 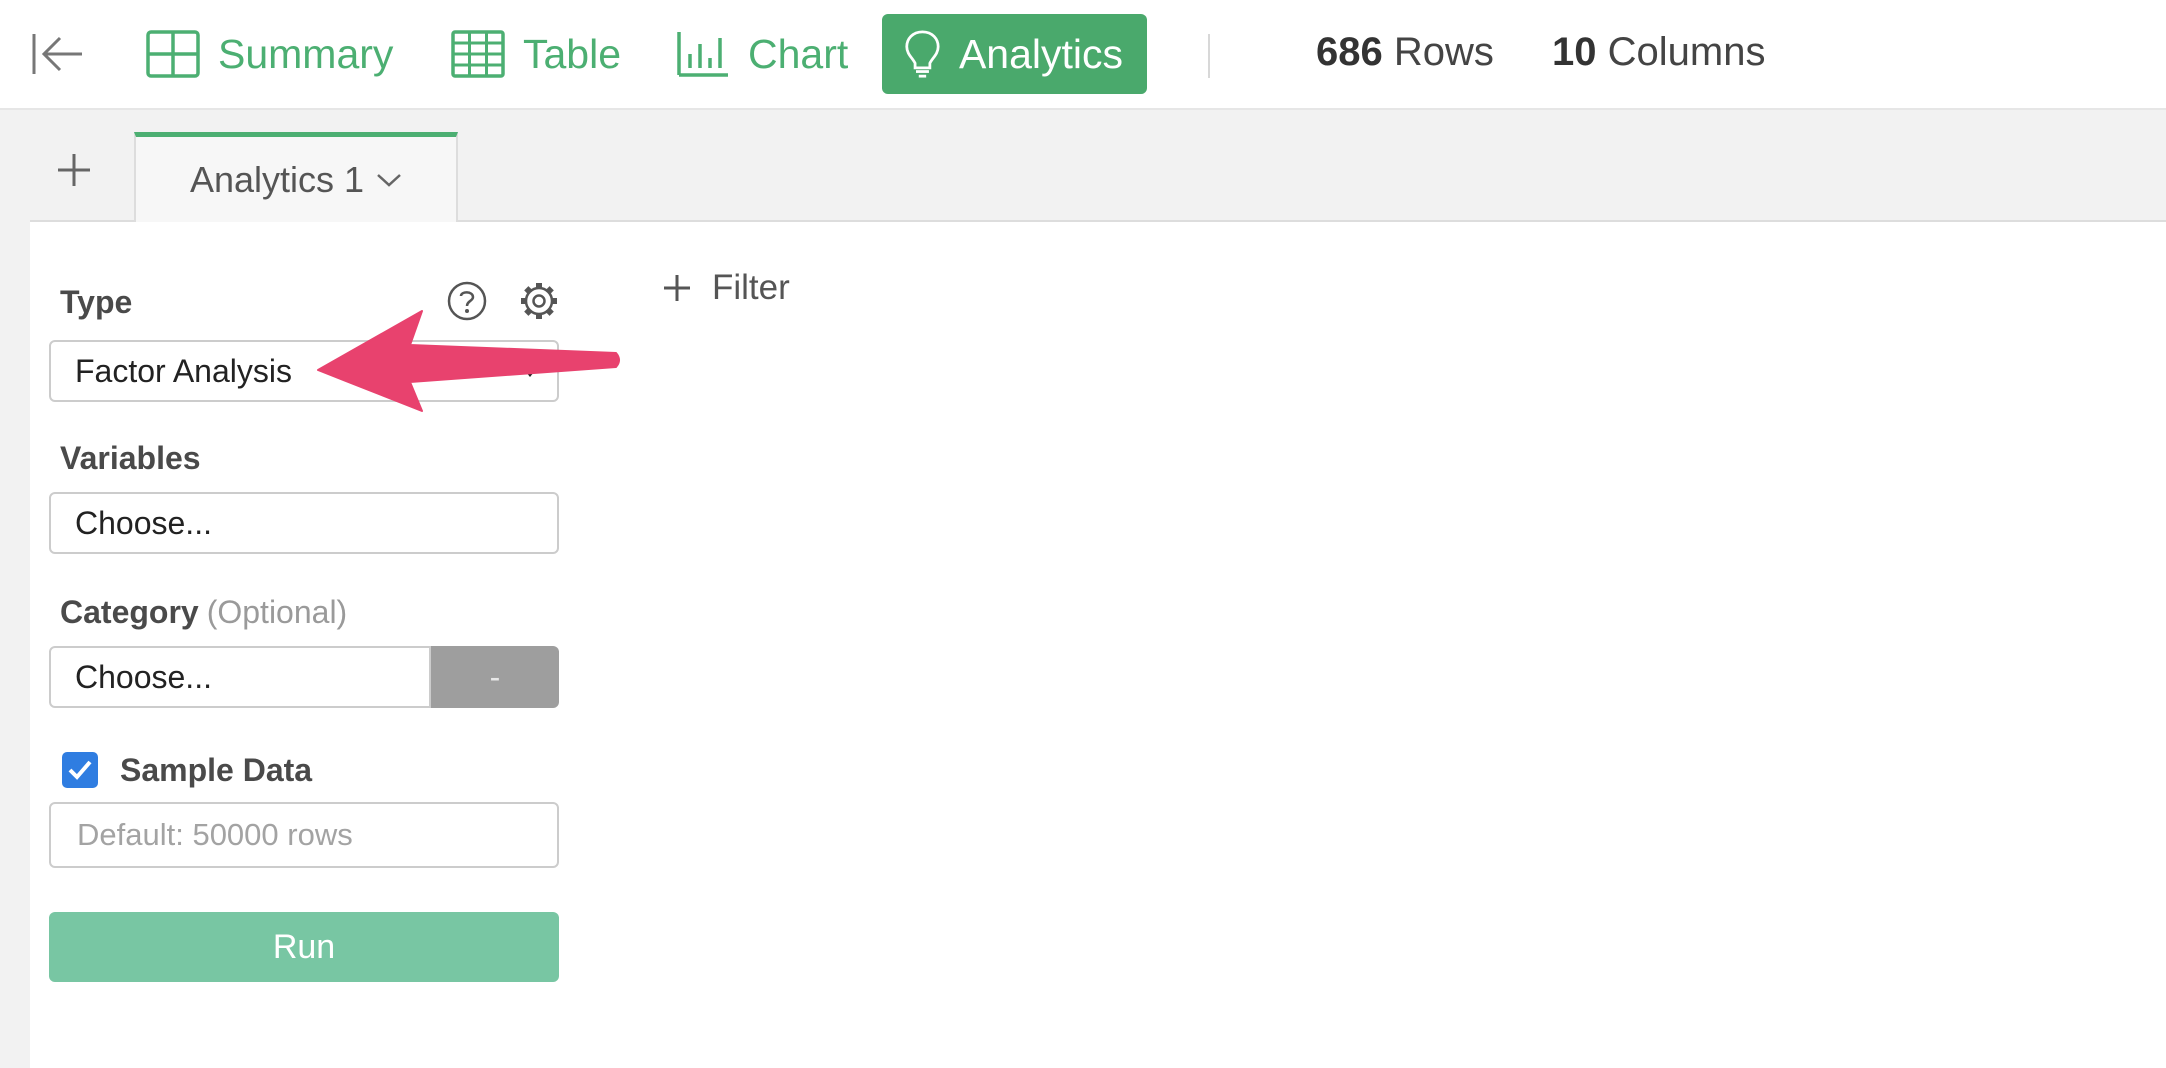 I want to click on category-clear-button: -, so click(x=495, y=677).